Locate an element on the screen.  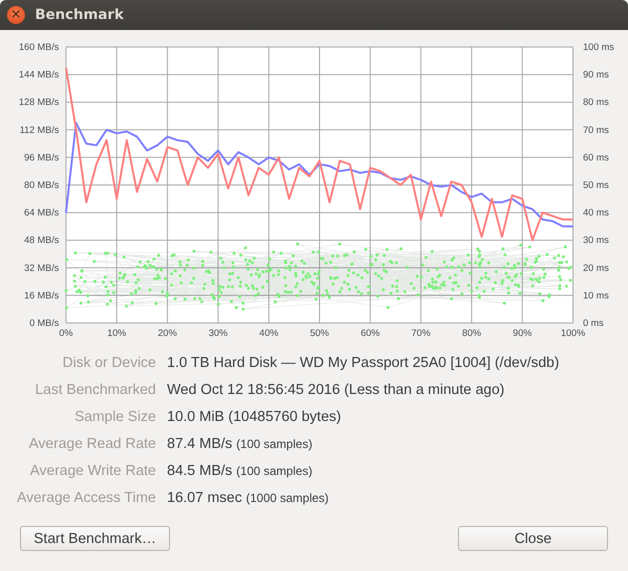
x-axis-label: 0% is located at coordinates (66, 333).